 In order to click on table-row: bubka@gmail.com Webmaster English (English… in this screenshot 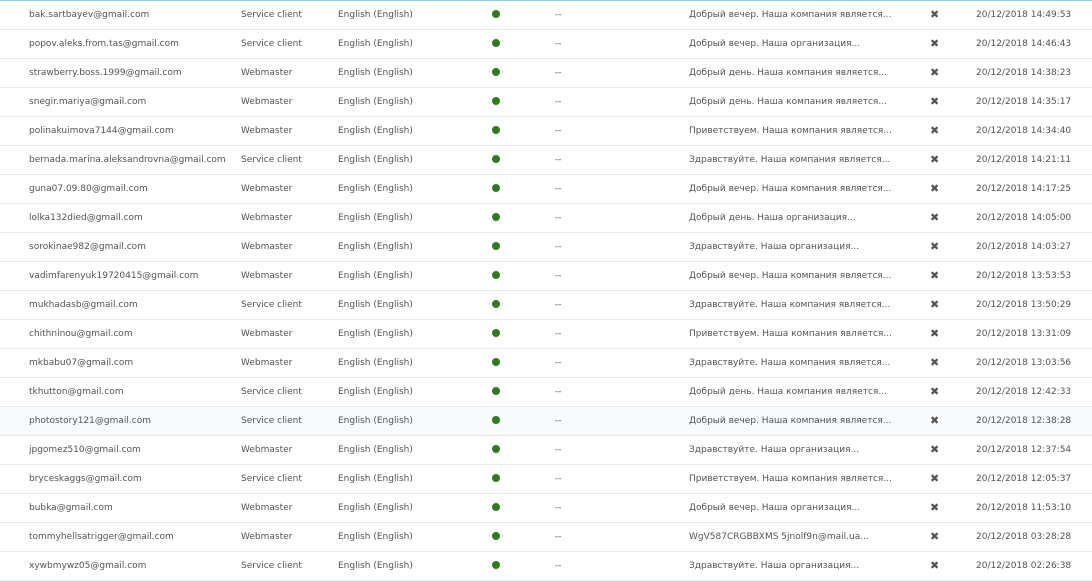, I will do `click(546, 508)`.